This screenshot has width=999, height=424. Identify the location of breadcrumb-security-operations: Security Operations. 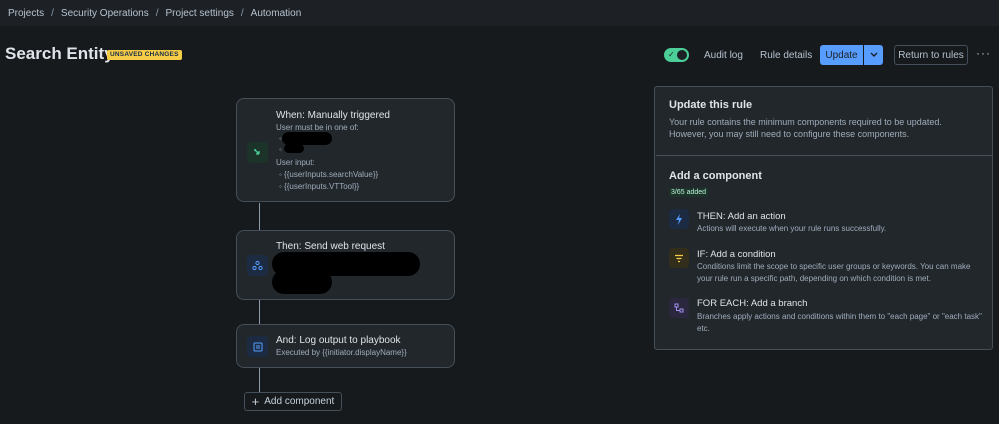
(105, 13).